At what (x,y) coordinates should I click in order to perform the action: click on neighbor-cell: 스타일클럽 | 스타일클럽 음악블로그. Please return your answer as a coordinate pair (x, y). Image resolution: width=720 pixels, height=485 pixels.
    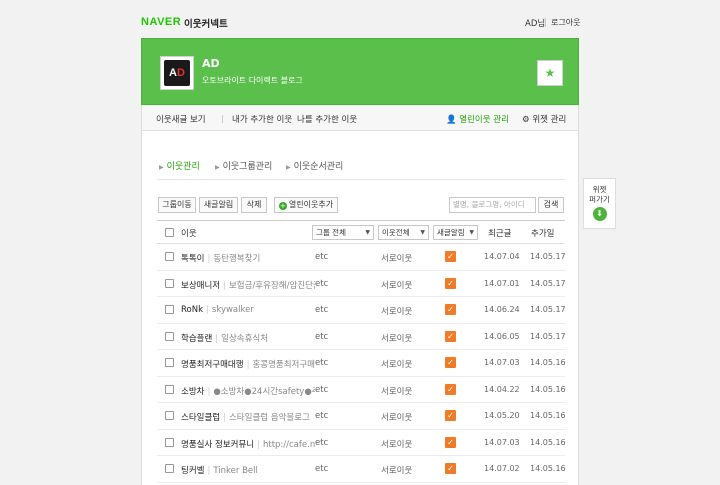
    Looking at the image, I should click on (248, 417).